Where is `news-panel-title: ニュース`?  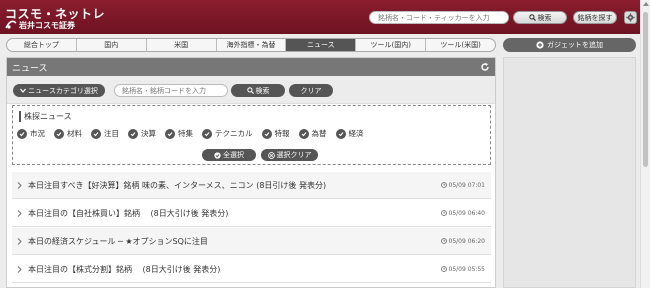 news-panel-title: ニュース is located at coordinates (30, 68).